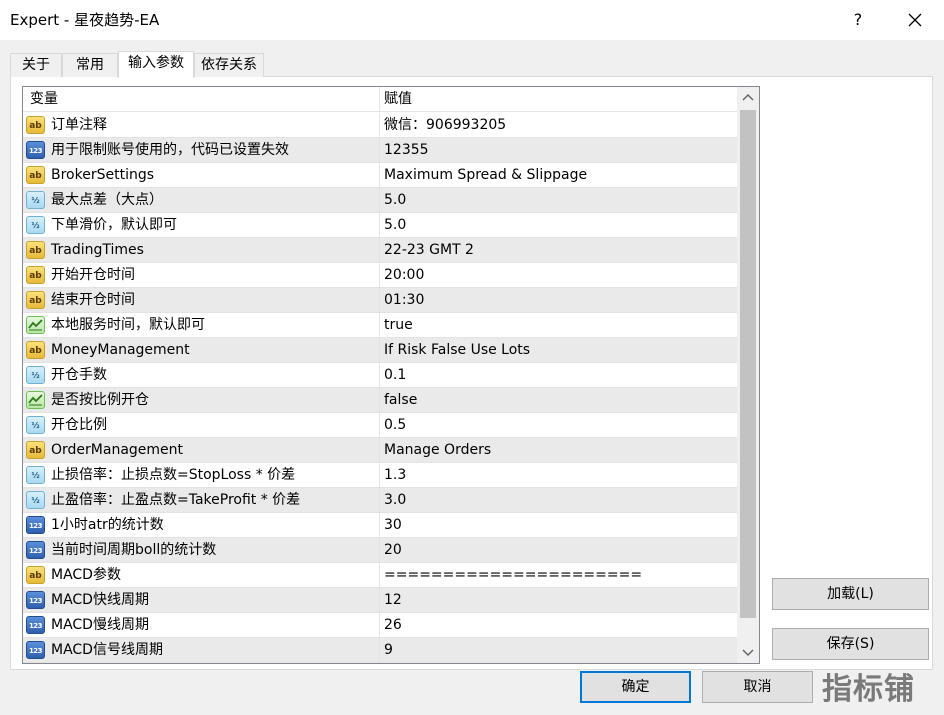  Describe the element at coordinates (398, 325) in the screenshot. I see `parameter-value: true` at that location.